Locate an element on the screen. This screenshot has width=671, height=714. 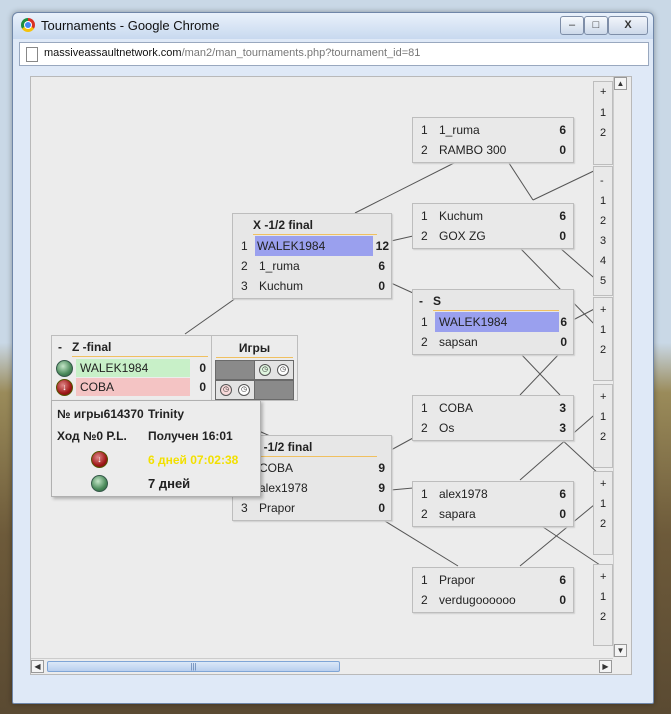
scroll-left-button: ◀ is located at coordinates (37, 666).